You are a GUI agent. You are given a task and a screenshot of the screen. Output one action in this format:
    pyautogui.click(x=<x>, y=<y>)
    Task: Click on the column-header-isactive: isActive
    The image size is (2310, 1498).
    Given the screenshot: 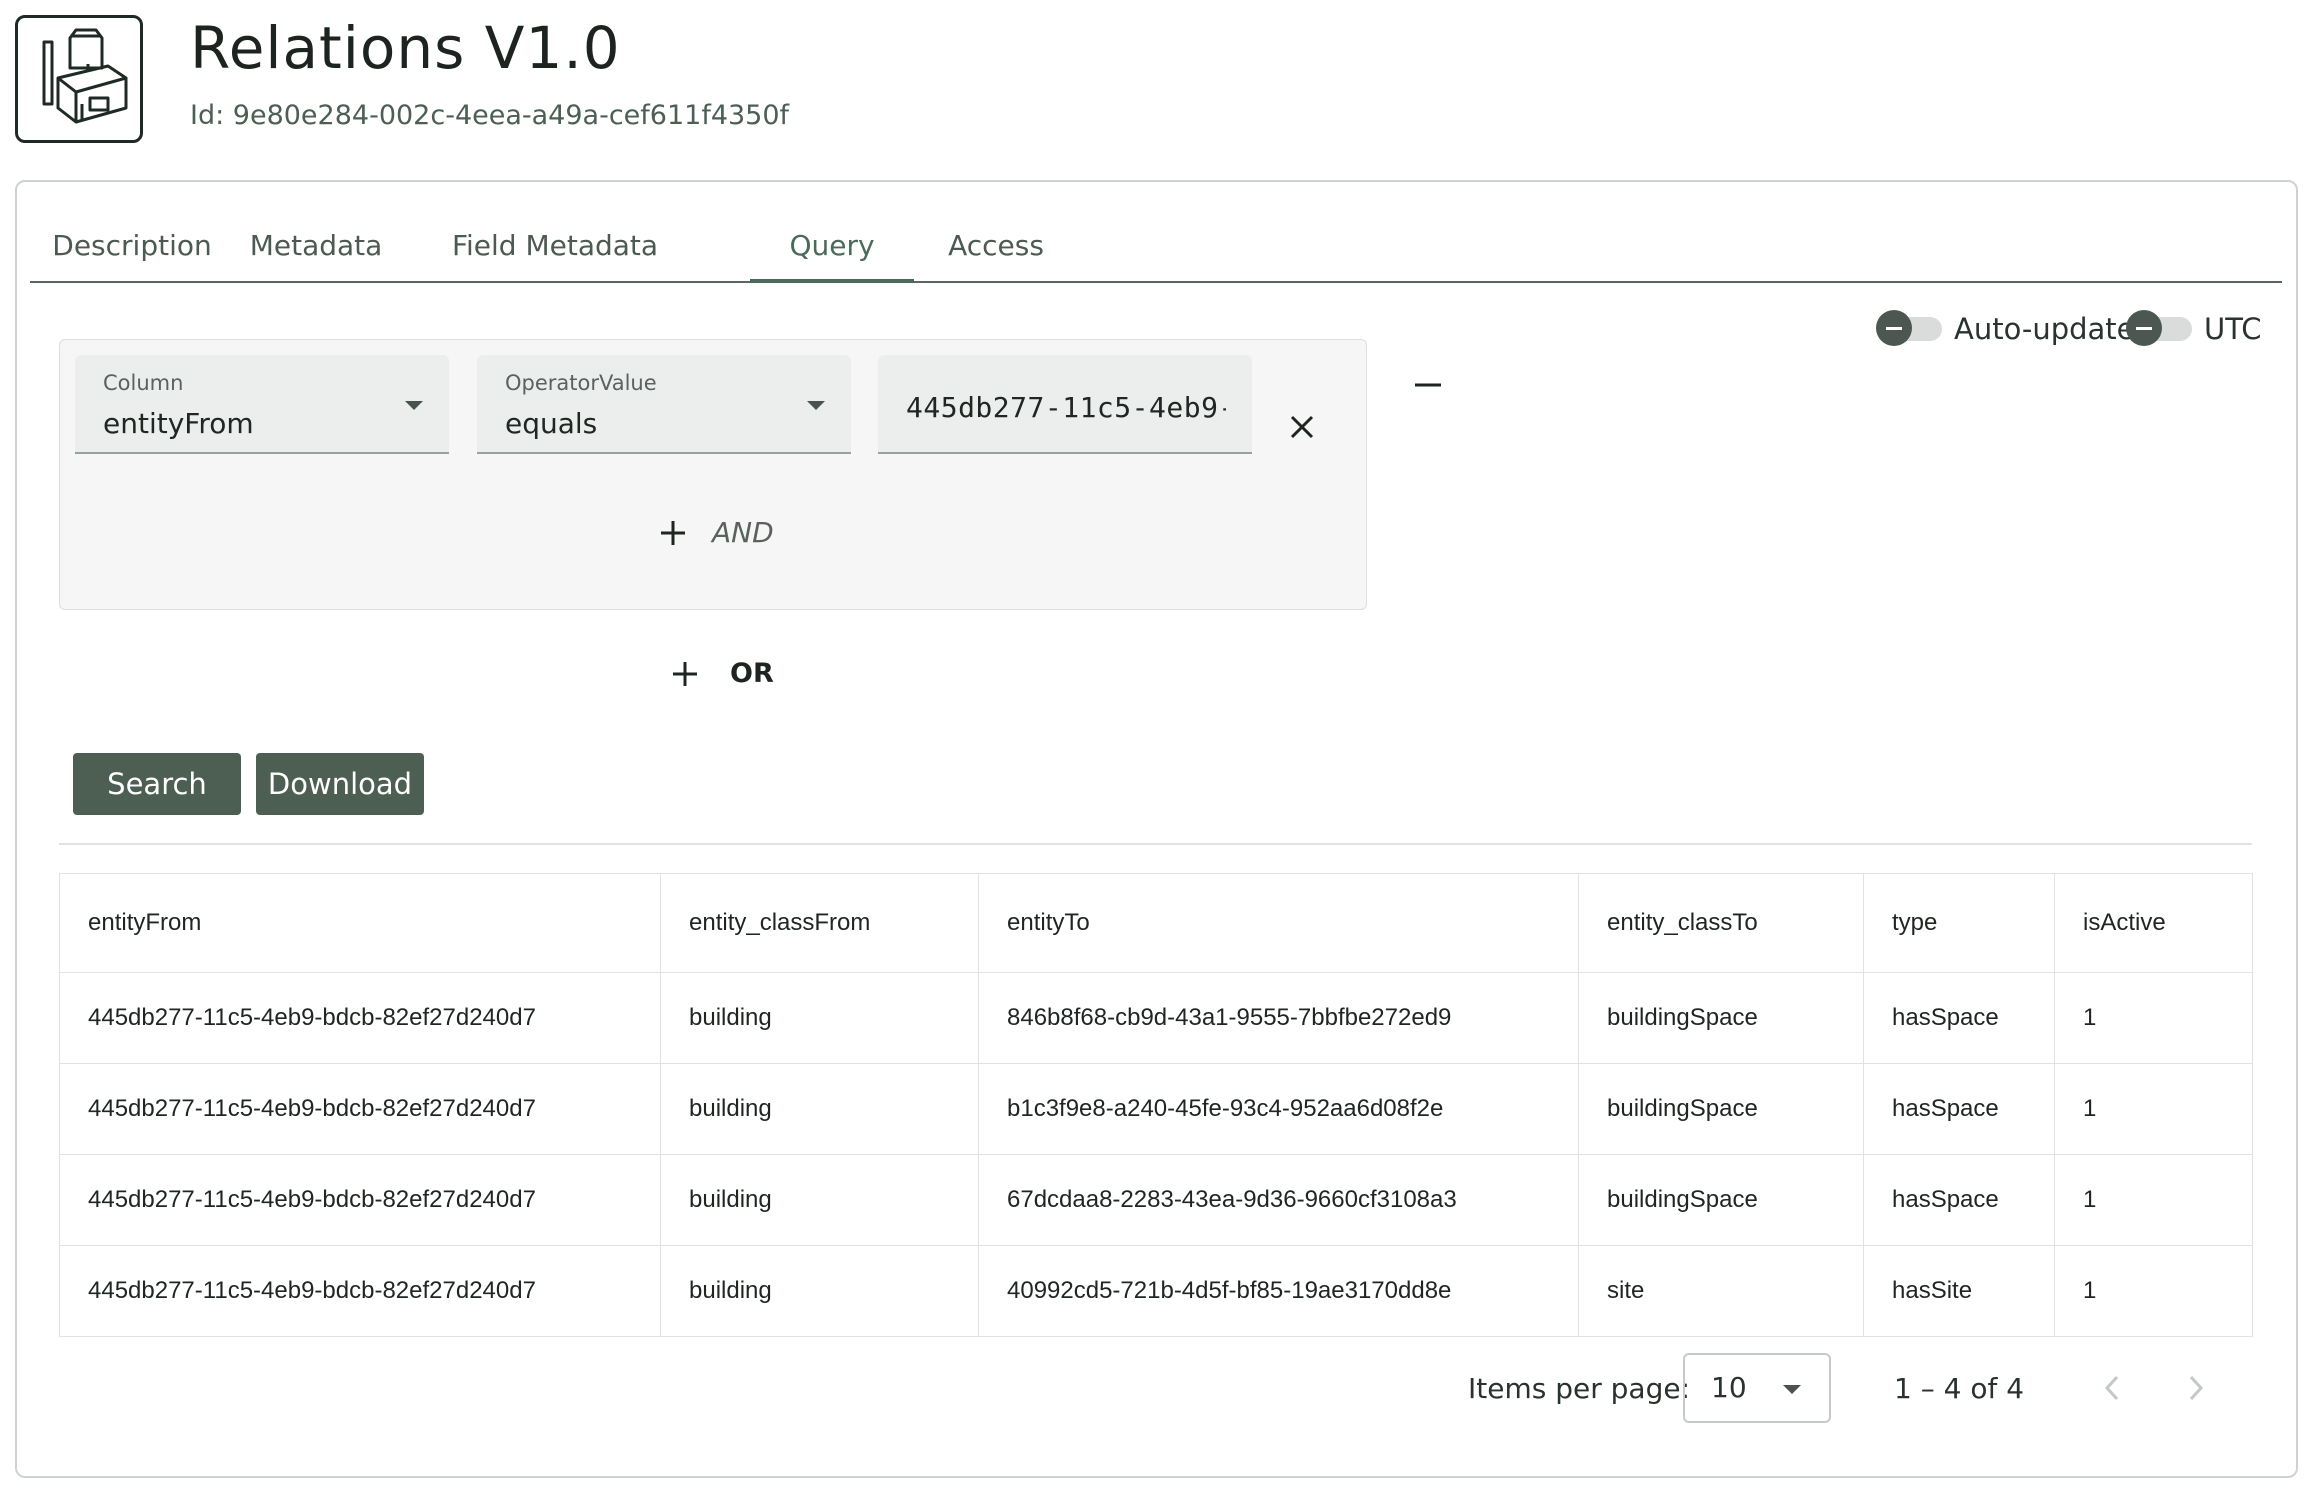 What is the action you would take?
    pyautogui.click(x=2153, y=923)
    